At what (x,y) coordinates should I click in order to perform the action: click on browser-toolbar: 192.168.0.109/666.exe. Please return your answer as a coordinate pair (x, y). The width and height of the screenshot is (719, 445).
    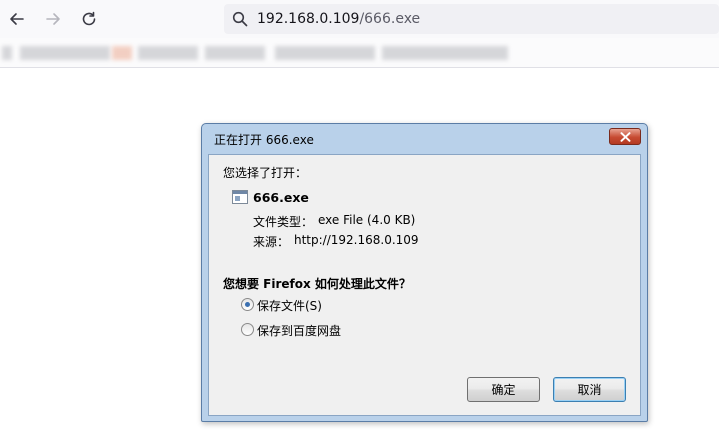
    Looking at the image, I should click on (359, 19).